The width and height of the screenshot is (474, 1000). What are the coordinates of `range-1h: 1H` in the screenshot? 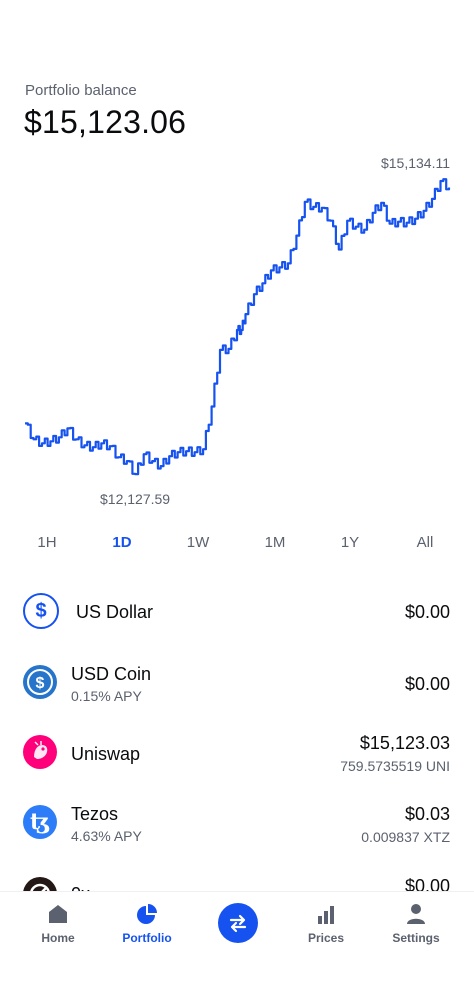 It's located at (46, 542).